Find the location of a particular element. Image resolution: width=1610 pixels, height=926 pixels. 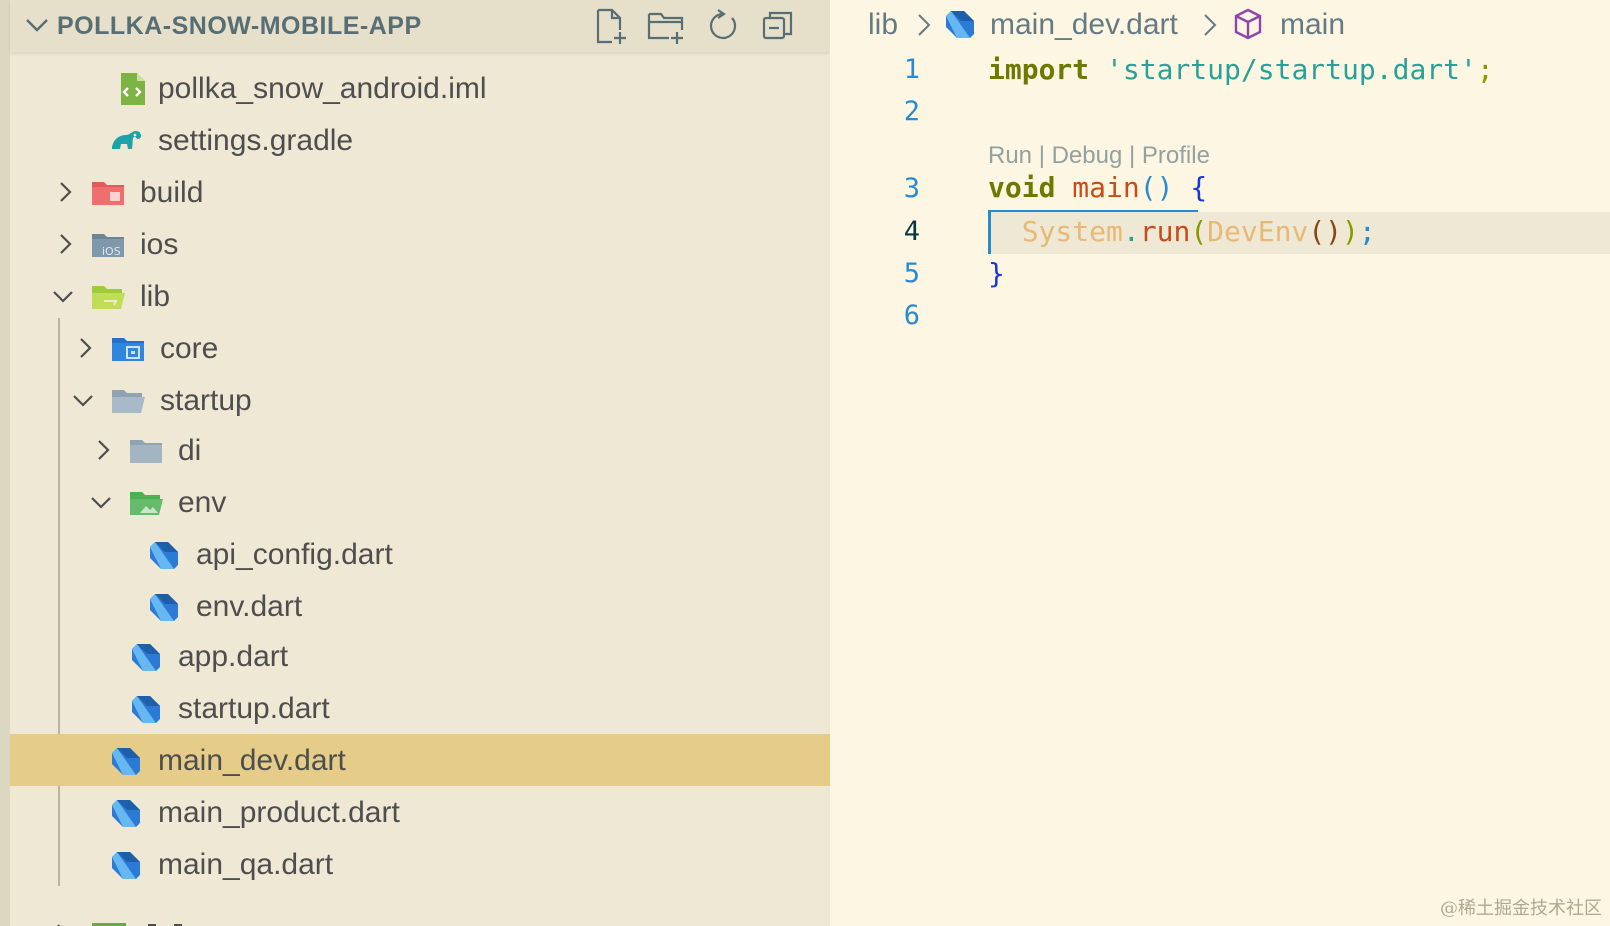

tree-item-env: env is located at coordinates (420, 502).